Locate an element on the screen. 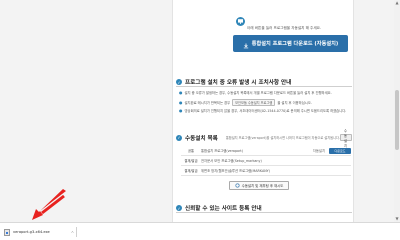  downloaded-file-name: veraport-g3-x64.exe is located at coordinates (31, 232).